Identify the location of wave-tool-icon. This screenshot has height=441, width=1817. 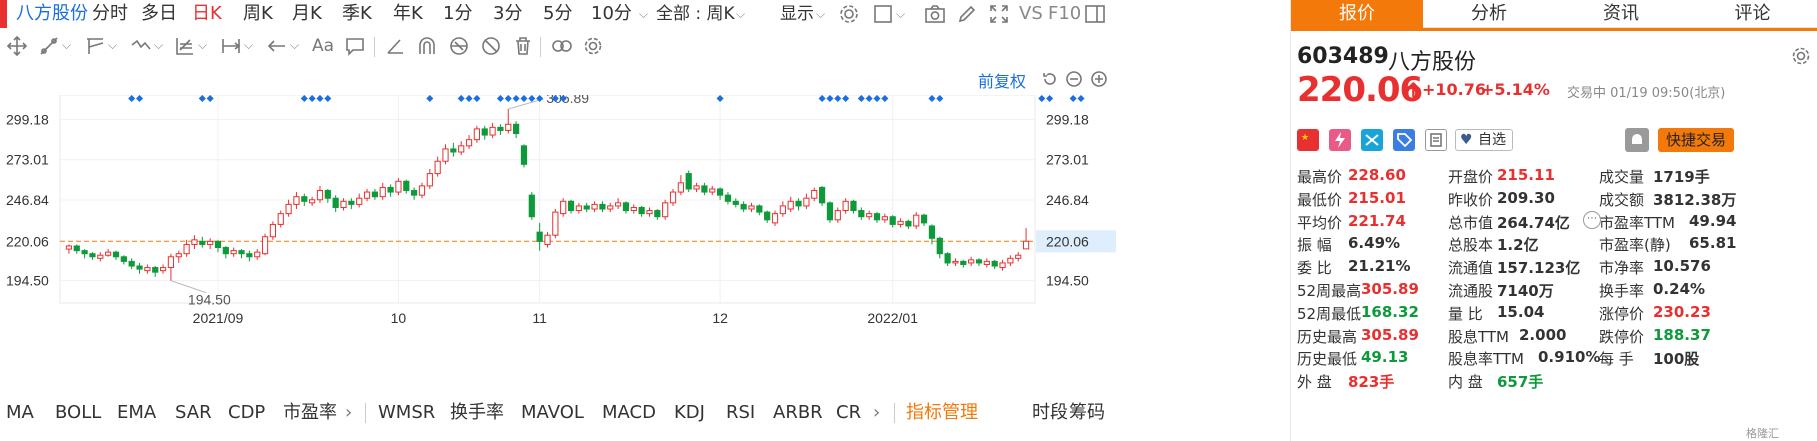
(141, 48).